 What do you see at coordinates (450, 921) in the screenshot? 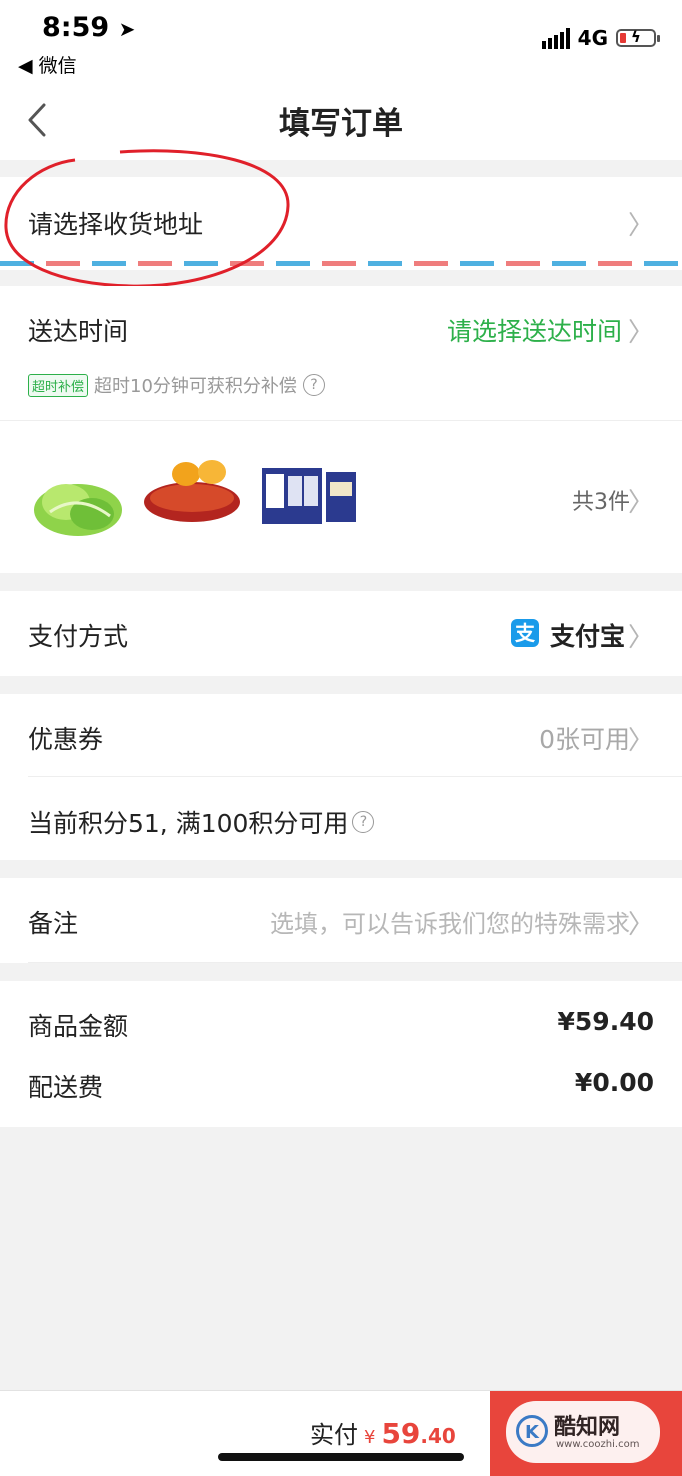
I see `remark-input: 选填，可以告诉我们您的特殊需求` at bounding box center [450, 921].